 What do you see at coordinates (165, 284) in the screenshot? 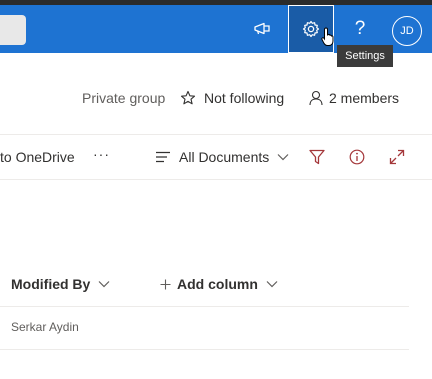
I see `plus-icon` at bounding box center [165, 284].